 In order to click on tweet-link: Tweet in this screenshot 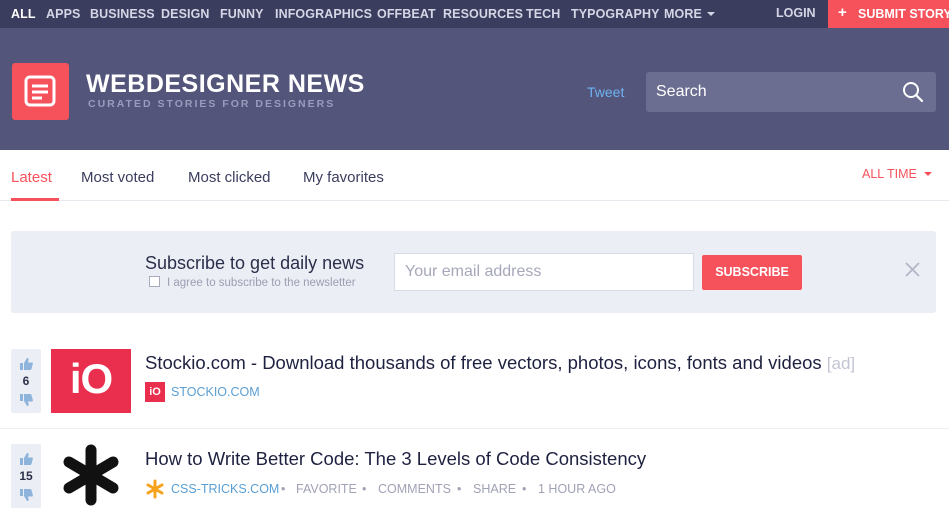, I will do `click(605, 92)`.